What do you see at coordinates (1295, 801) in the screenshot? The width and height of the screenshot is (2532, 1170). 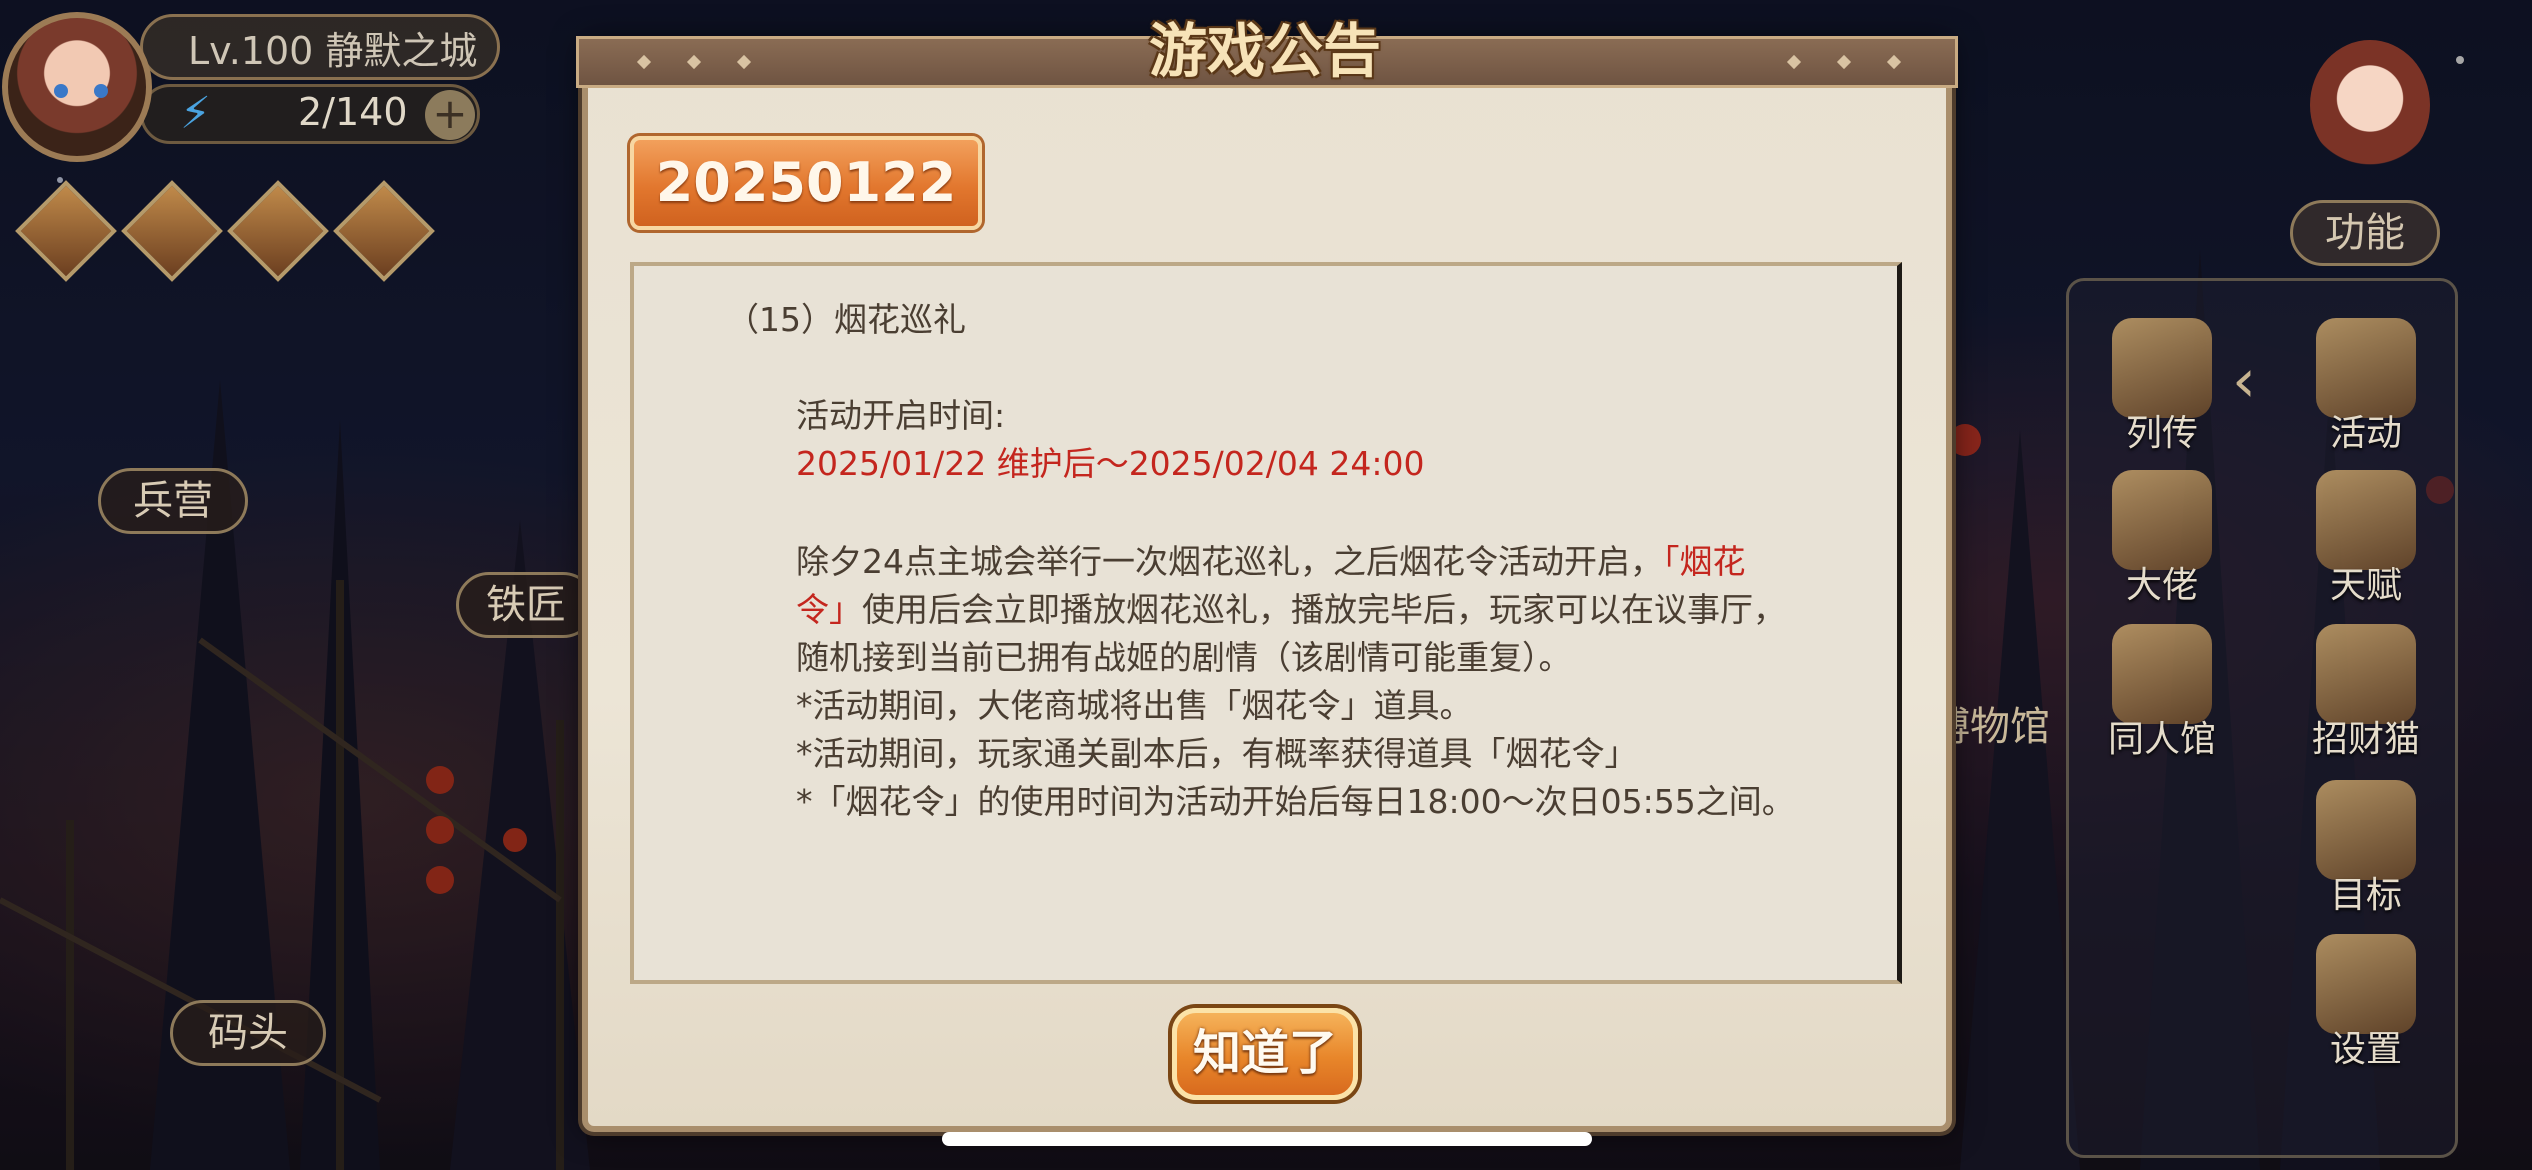 I see `note-line-3: *「烟花令」的使用时间为活动开始后每日18:00～次日05:55之间。` at bounding box center [1295, 801].